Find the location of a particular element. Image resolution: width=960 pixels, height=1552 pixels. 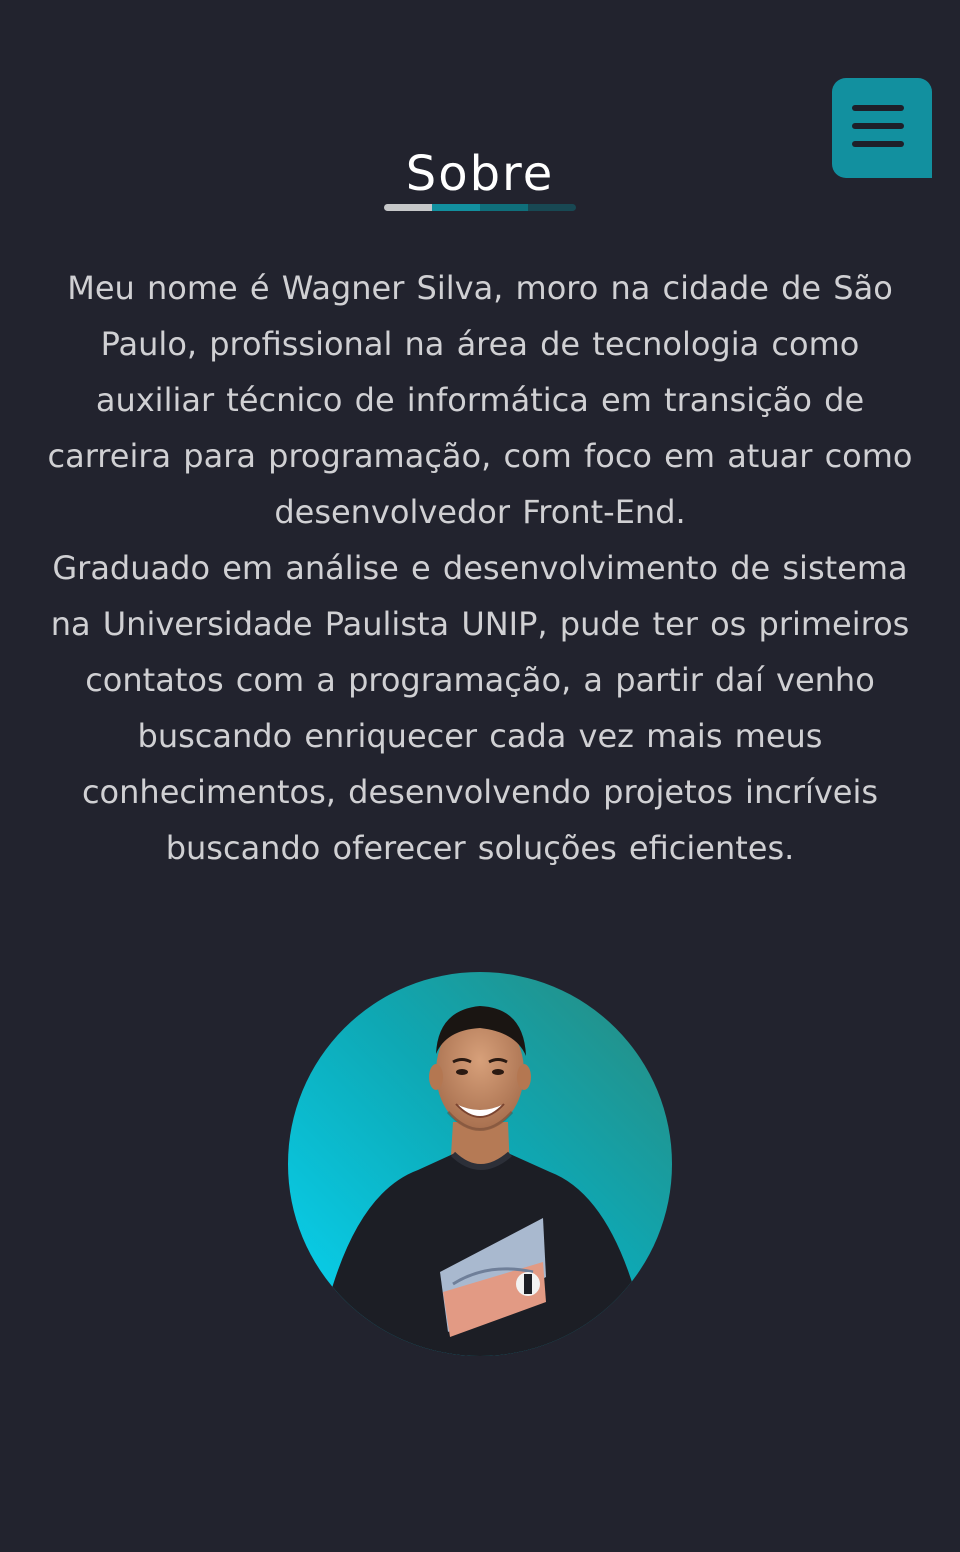

title-underline is located at coordinates (480, 207).